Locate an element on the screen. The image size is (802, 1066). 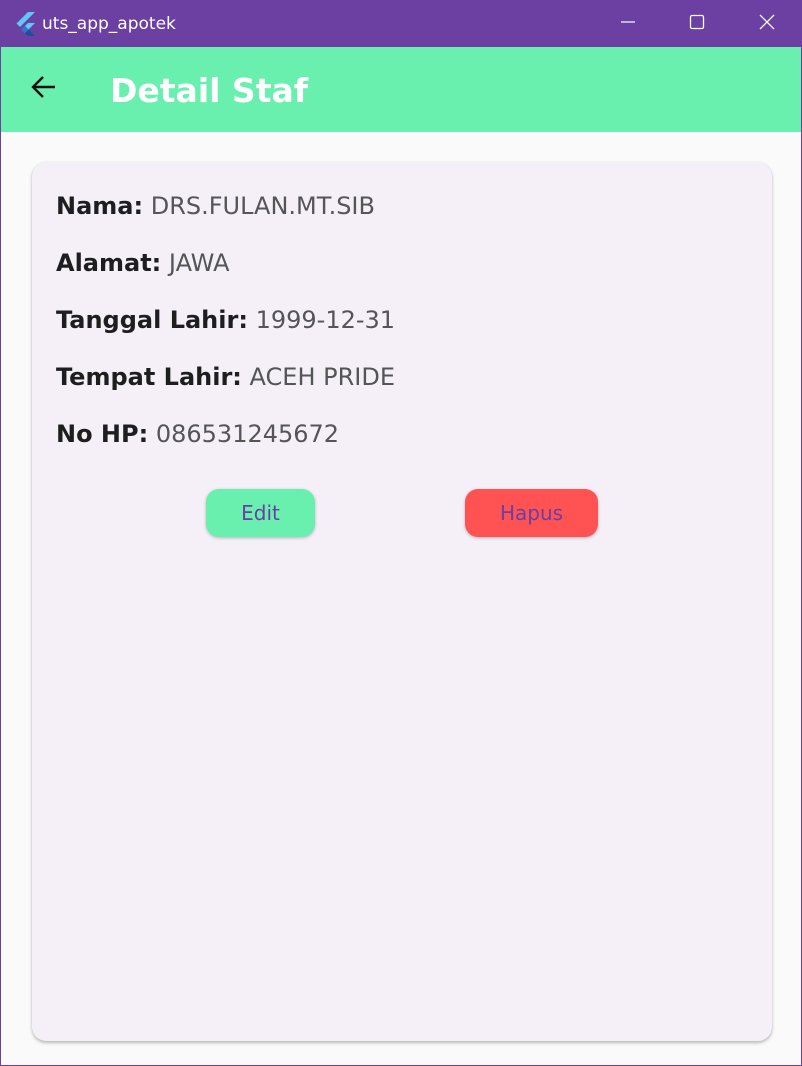
minimize-button is located at coordinates (628, 24).